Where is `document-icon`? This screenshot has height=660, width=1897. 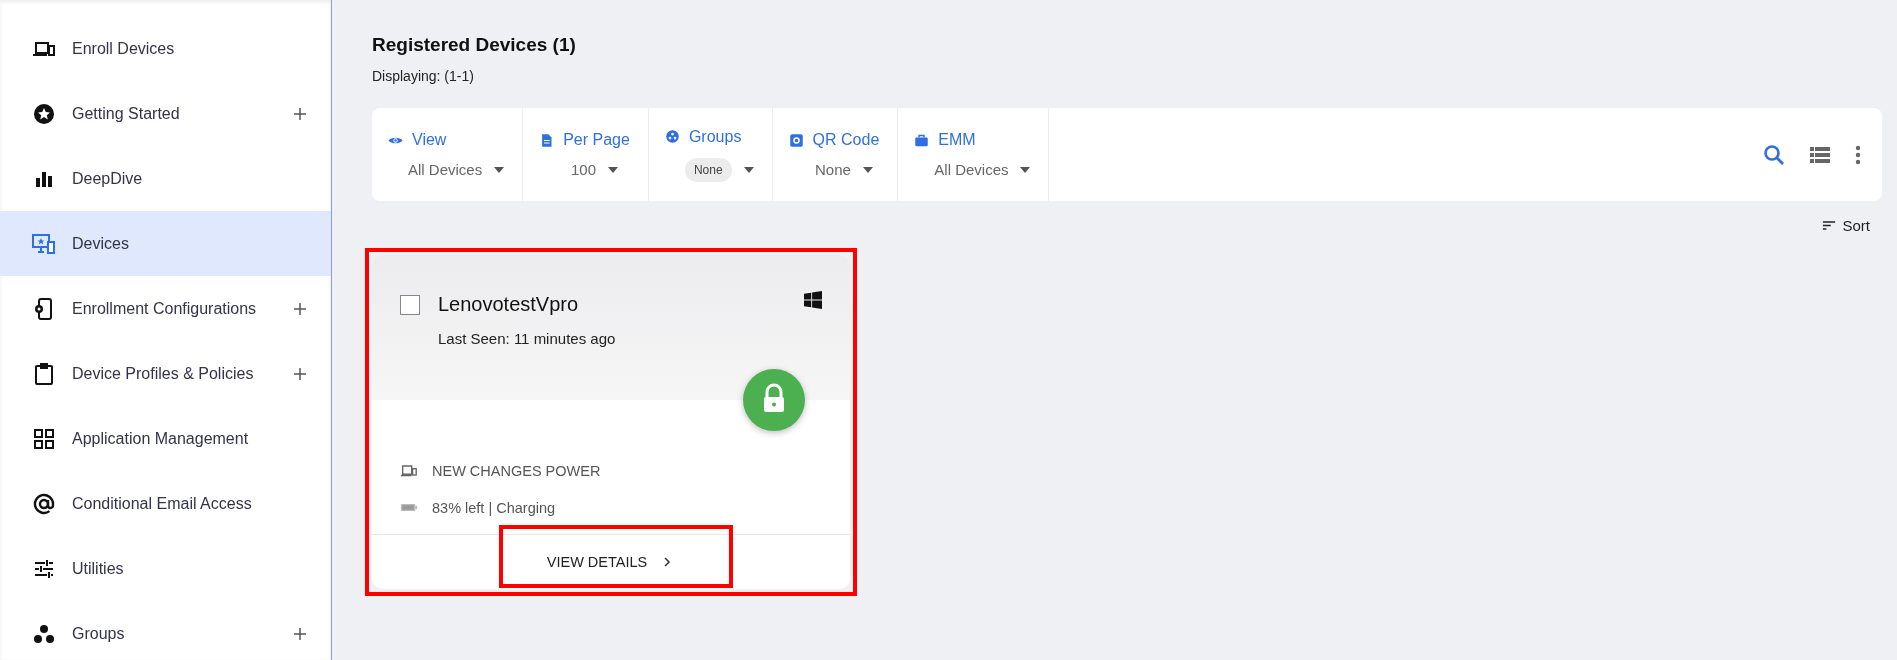 document-icon is located at coordinates (547, 140).